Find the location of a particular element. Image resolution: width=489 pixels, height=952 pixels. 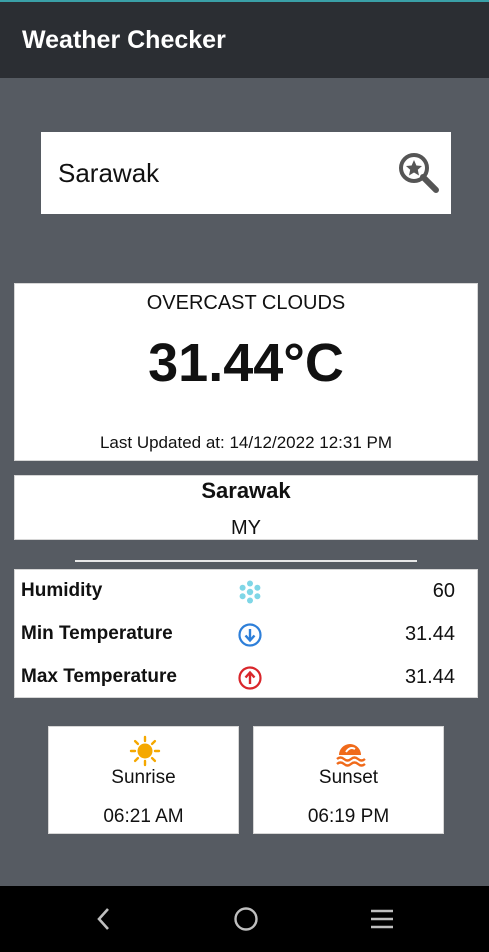

system-nav-bar is located at coordinates (244, 919).